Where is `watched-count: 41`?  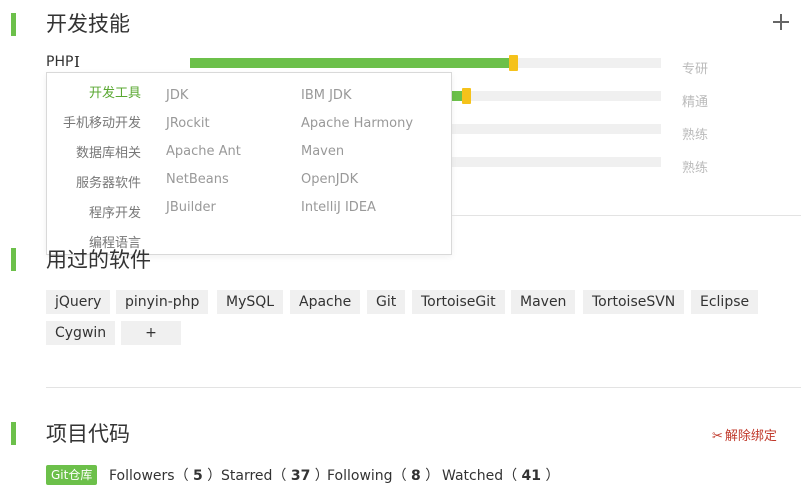
watched-count: 41 is located at coordinates (531, 476).